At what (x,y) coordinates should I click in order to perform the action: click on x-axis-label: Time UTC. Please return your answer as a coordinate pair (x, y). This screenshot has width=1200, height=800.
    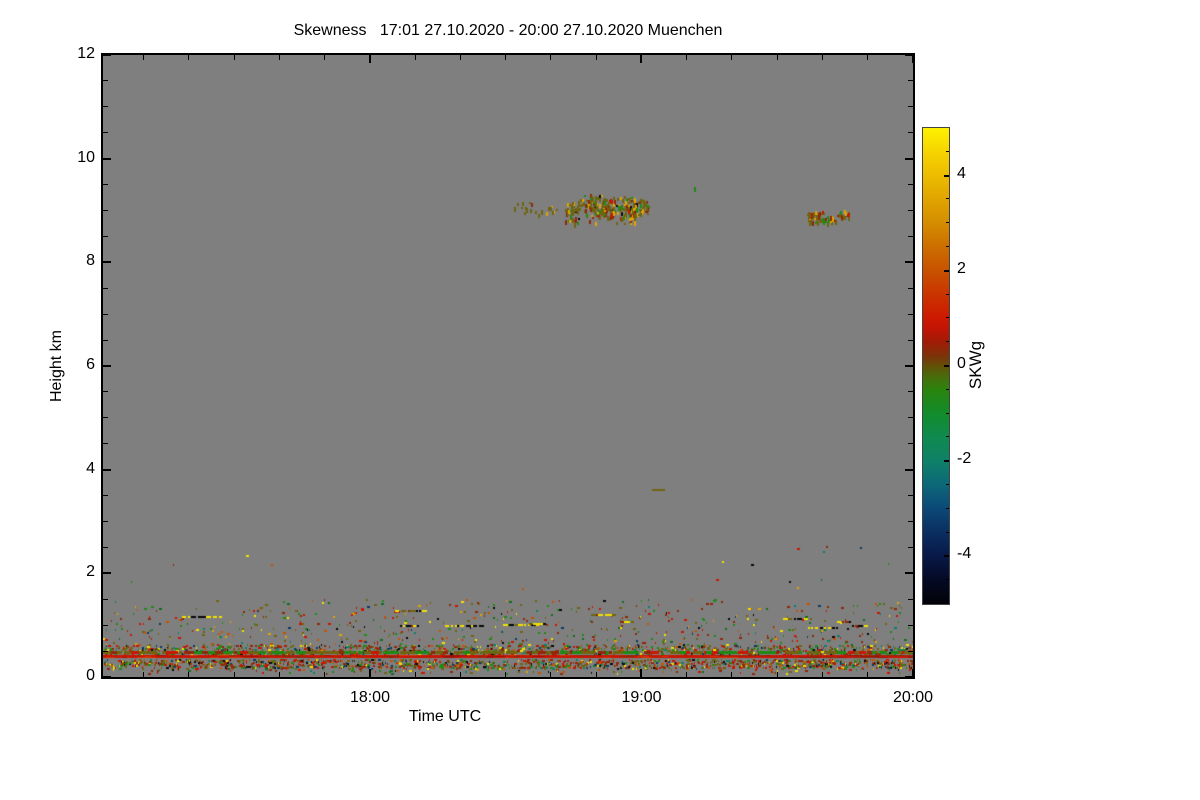
    Looking at the image, I should click on (445, 716).